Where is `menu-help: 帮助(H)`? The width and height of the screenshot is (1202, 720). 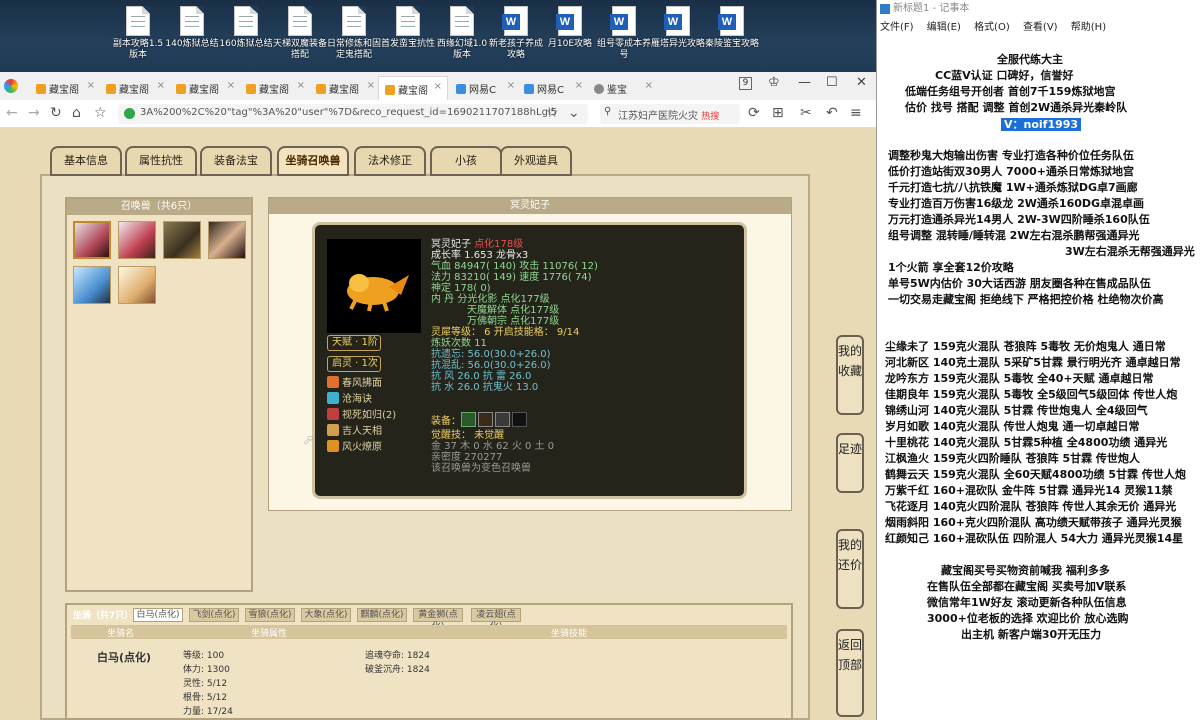
menu-help: 帮助(H) is located at coordinates (1088, 27).